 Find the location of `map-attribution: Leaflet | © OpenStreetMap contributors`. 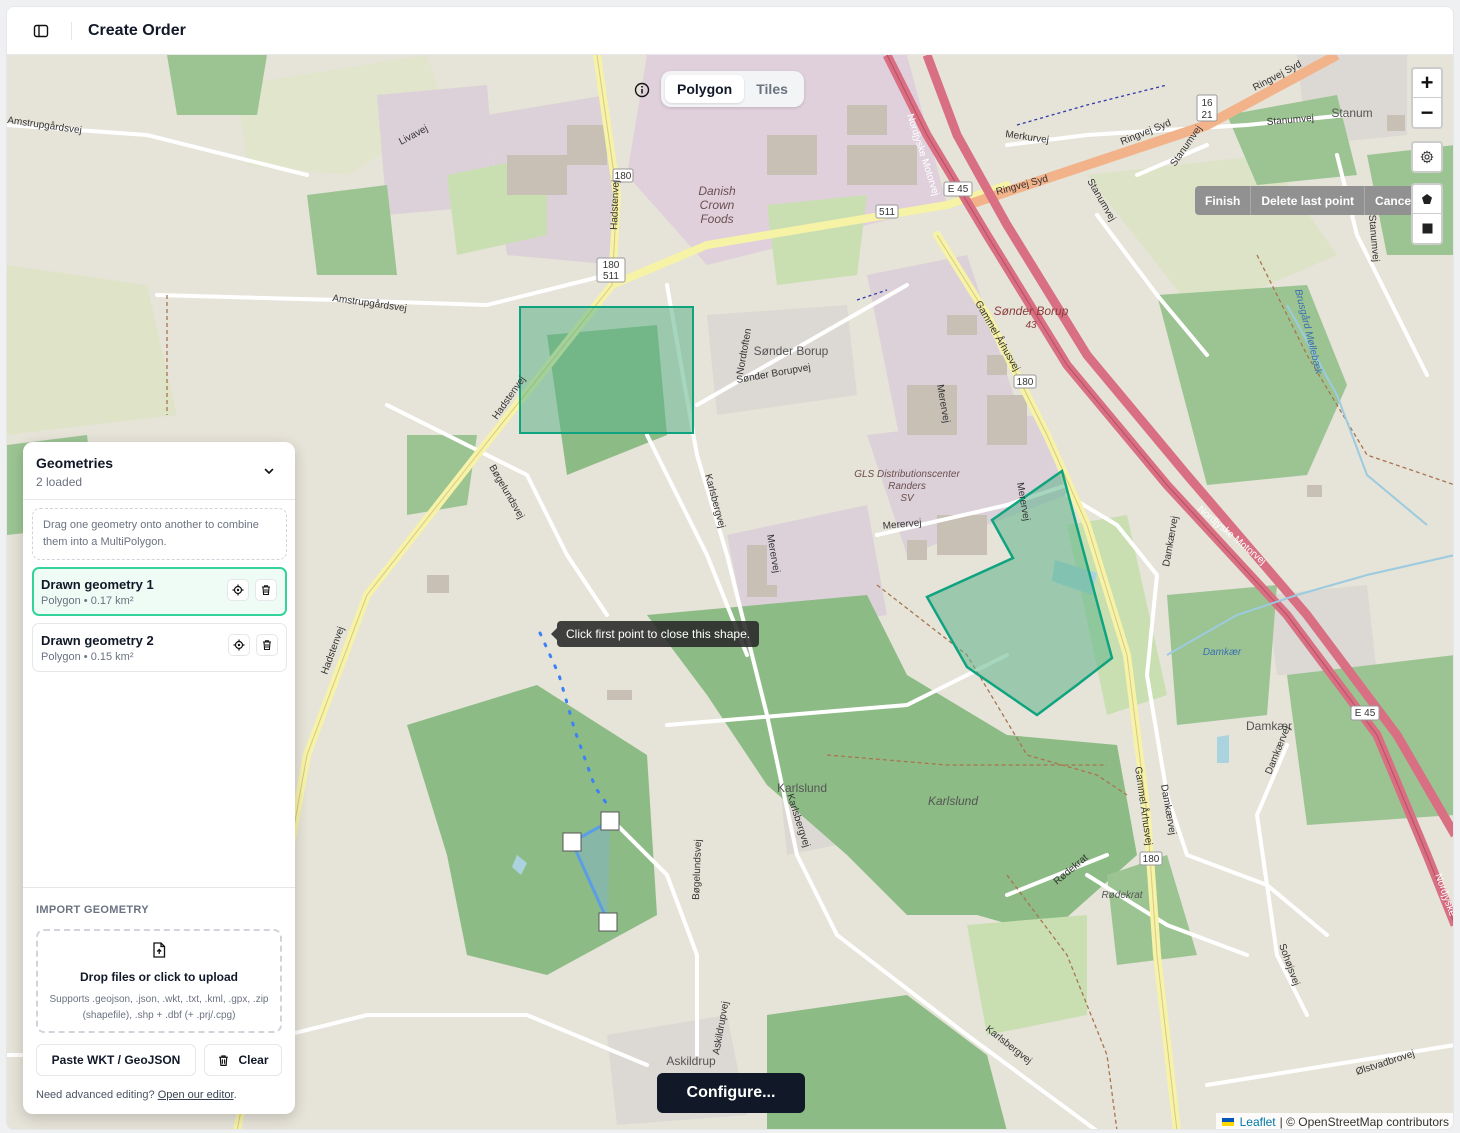

map-attribution: Leaflet | © OpenStreetMap contributors is located at coordinates (1334, 1121).